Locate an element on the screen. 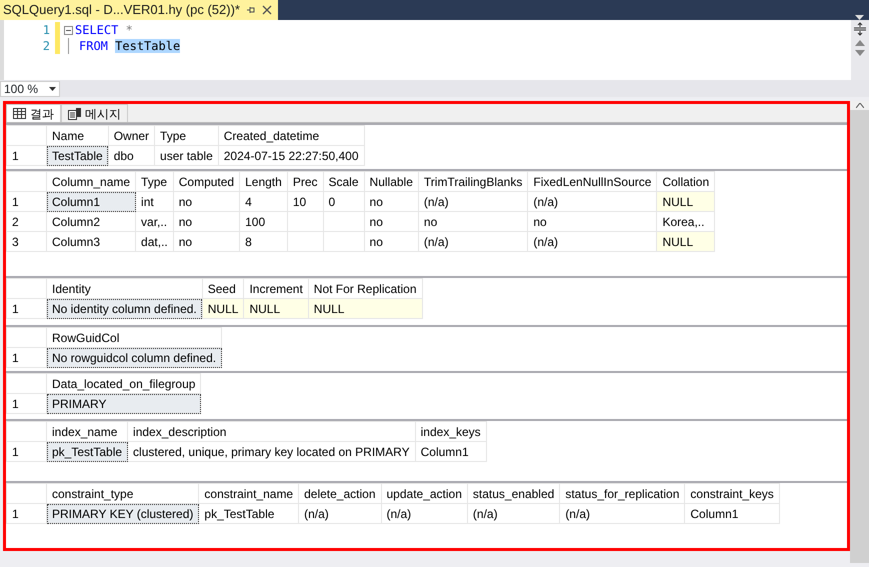  table-cell: 4 is located at coordinates (264, 202).